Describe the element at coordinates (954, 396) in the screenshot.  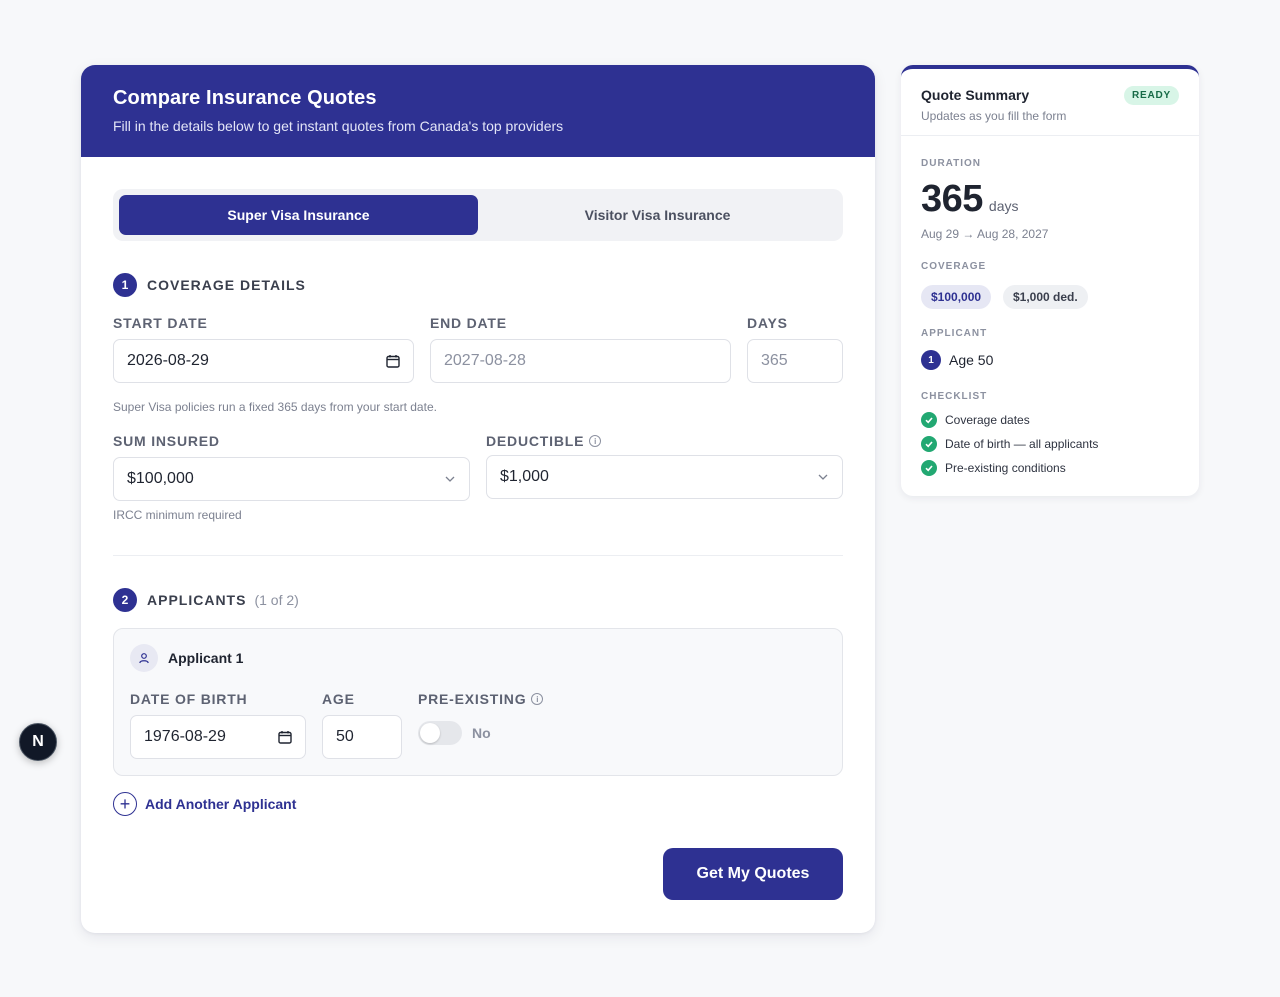
I see `checklist-label: CHECKLIST` at that location.